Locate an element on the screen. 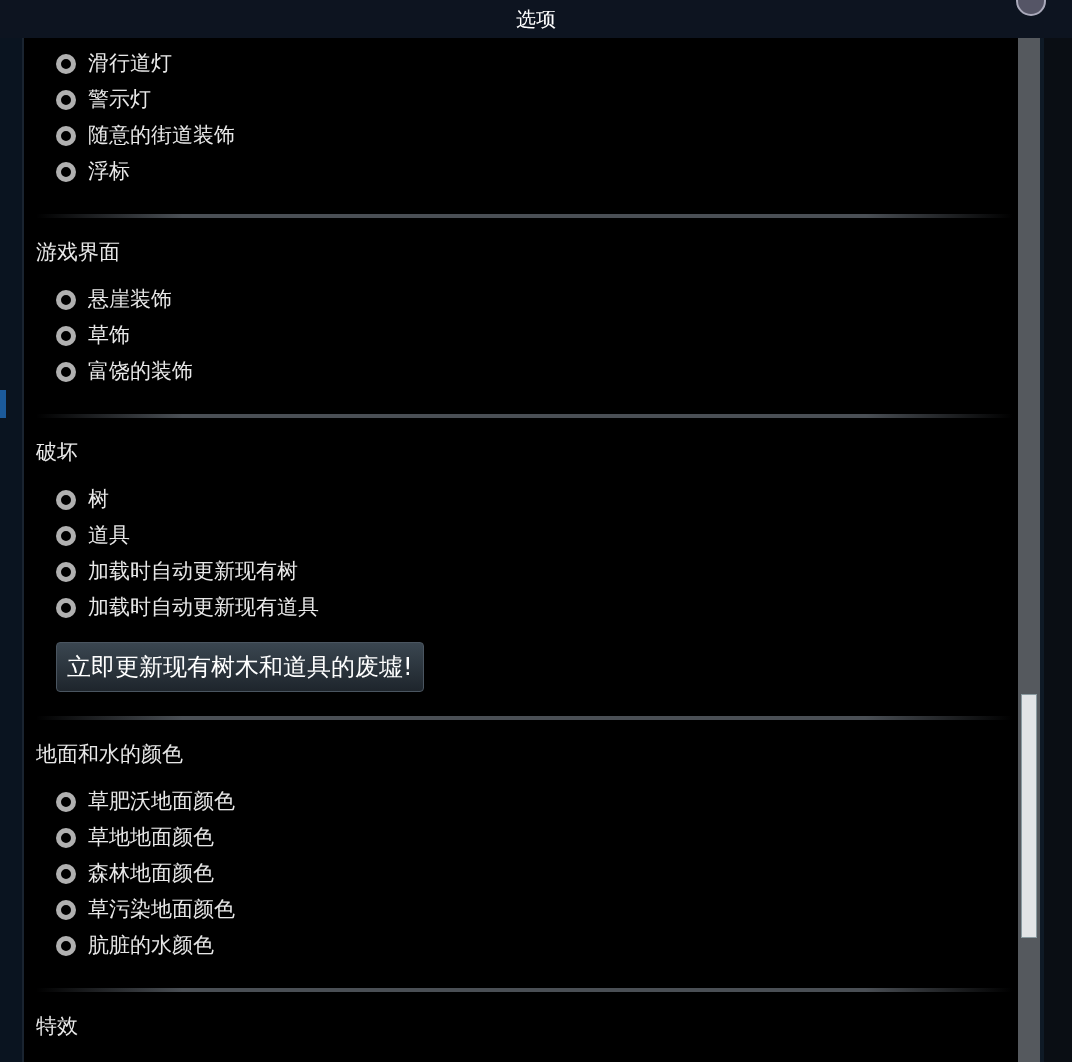 This screenshot has width=1072, height=1062. update-button: 立即更新现有树木和道具的废墟! is located at coordinates (240, 667).